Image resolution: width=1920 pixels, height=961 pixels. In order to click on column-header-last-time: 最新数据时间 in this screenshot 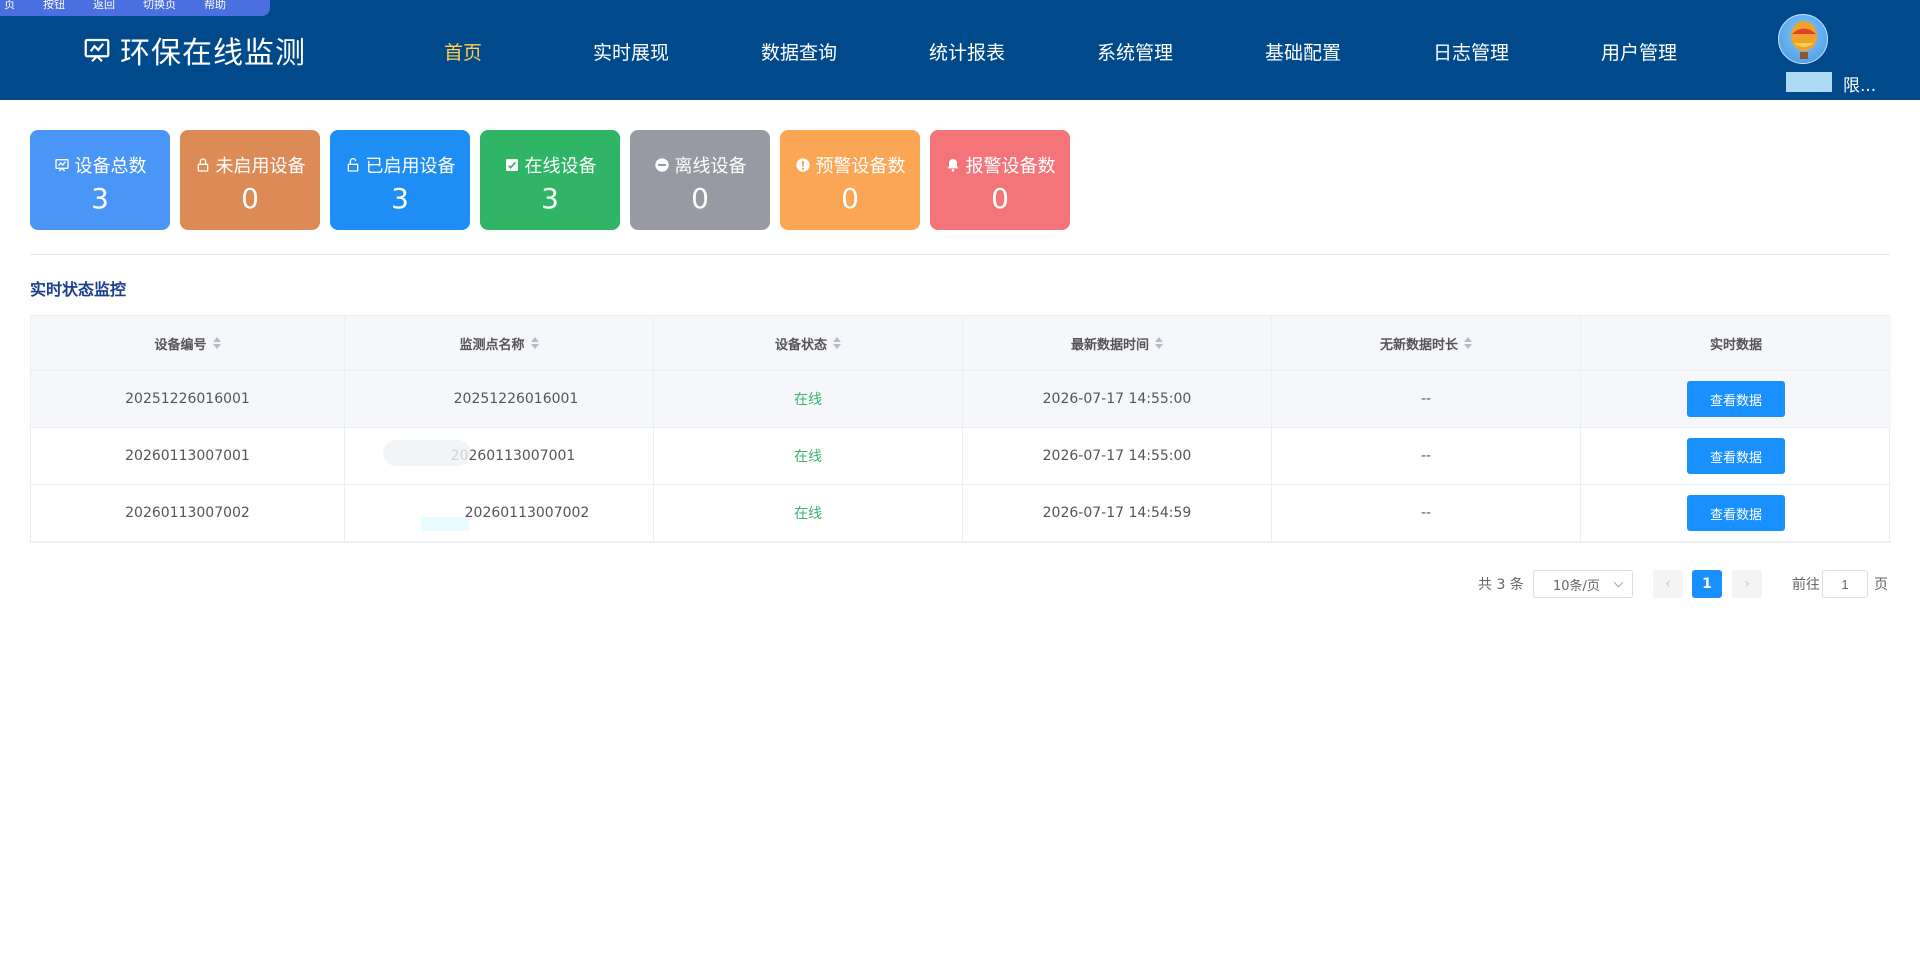, I will do `click(1117, 343)`.